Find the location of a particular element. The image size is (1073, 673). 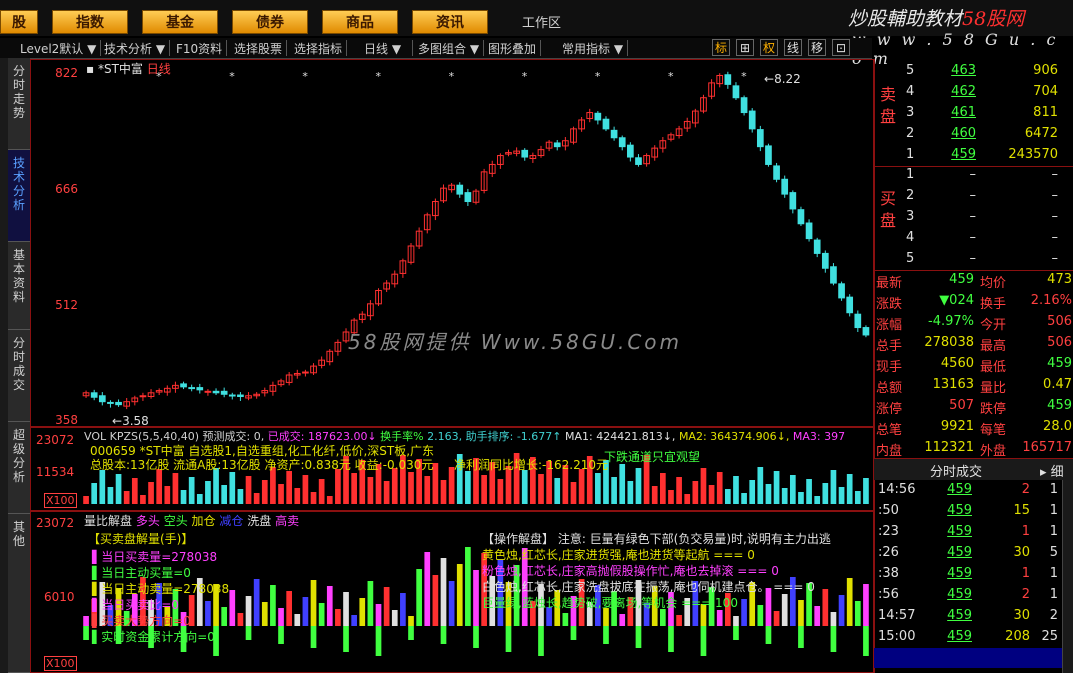

tick-volume: 2 is located at coordinates (1025, 594).